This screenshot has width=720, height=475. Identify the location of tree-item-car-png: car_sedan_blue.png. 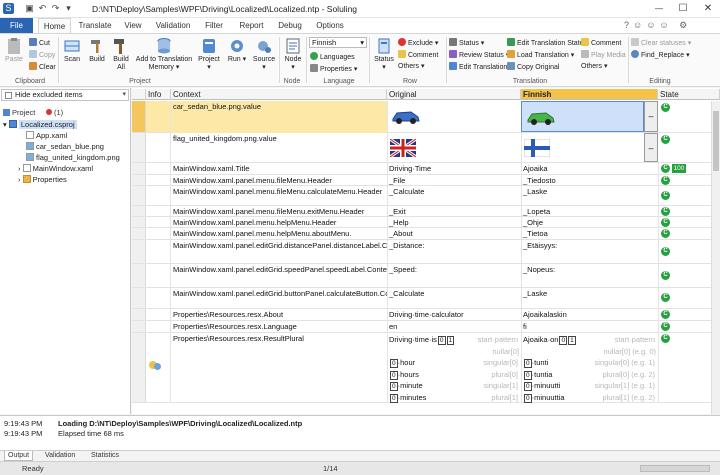
(65, 147).